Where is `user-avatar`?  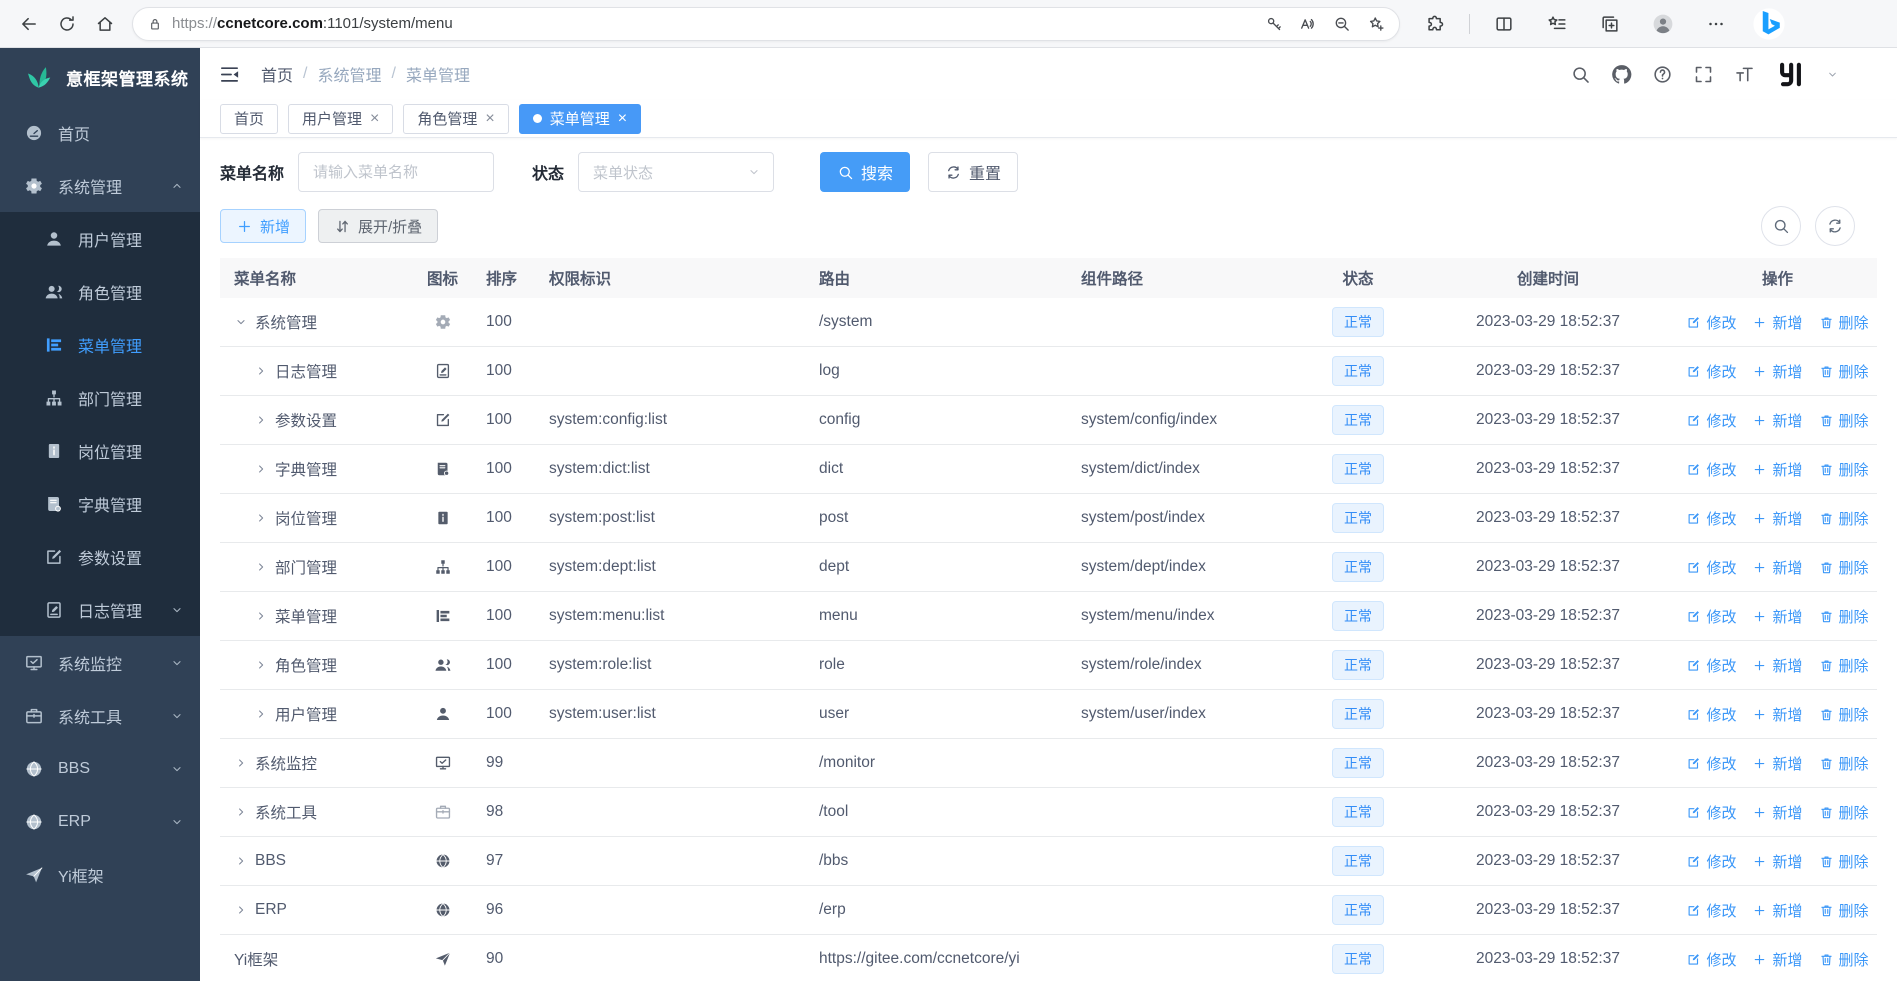 user-avatar is located at coordinates (1790, 74).